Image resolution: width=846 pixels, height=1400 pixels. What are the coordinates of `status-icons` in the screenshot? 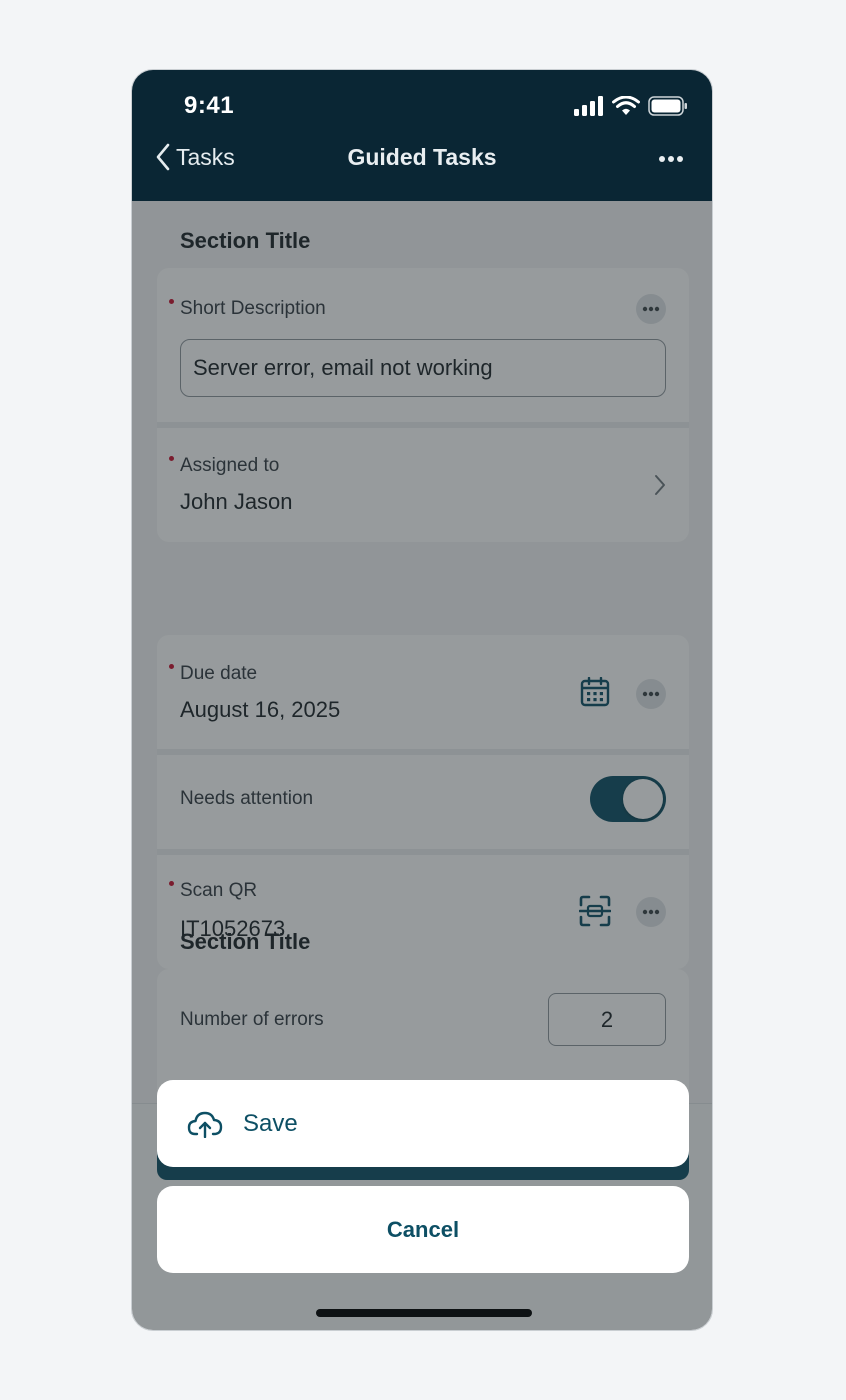 It's located at (631, 106).